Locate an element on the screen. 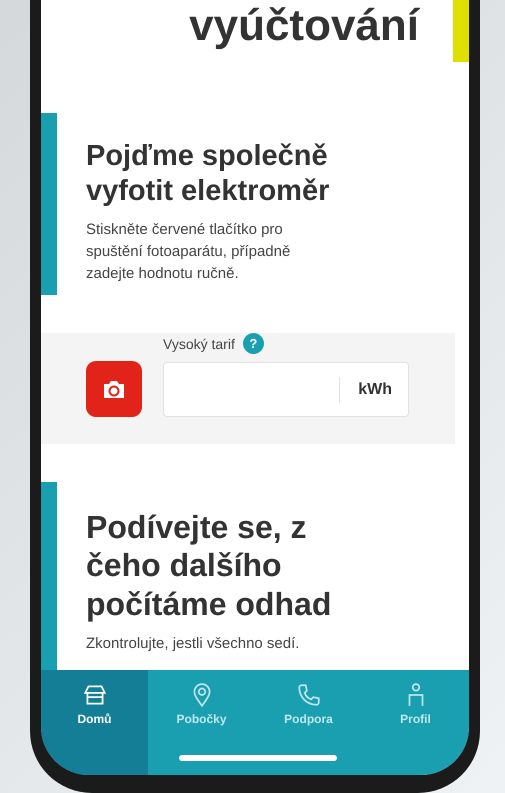 This screenshot has width=505, height=793. nav-tab: Pobočky is located at coordinates (201, 722).